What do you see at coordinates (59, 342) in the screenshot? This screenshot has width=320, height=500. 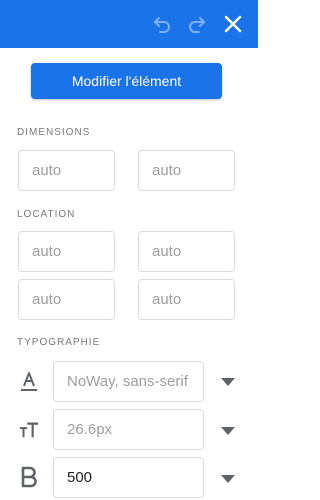 I see `typography-section-label: TYPOGRAPHIE` at bounding box center [59, 342].